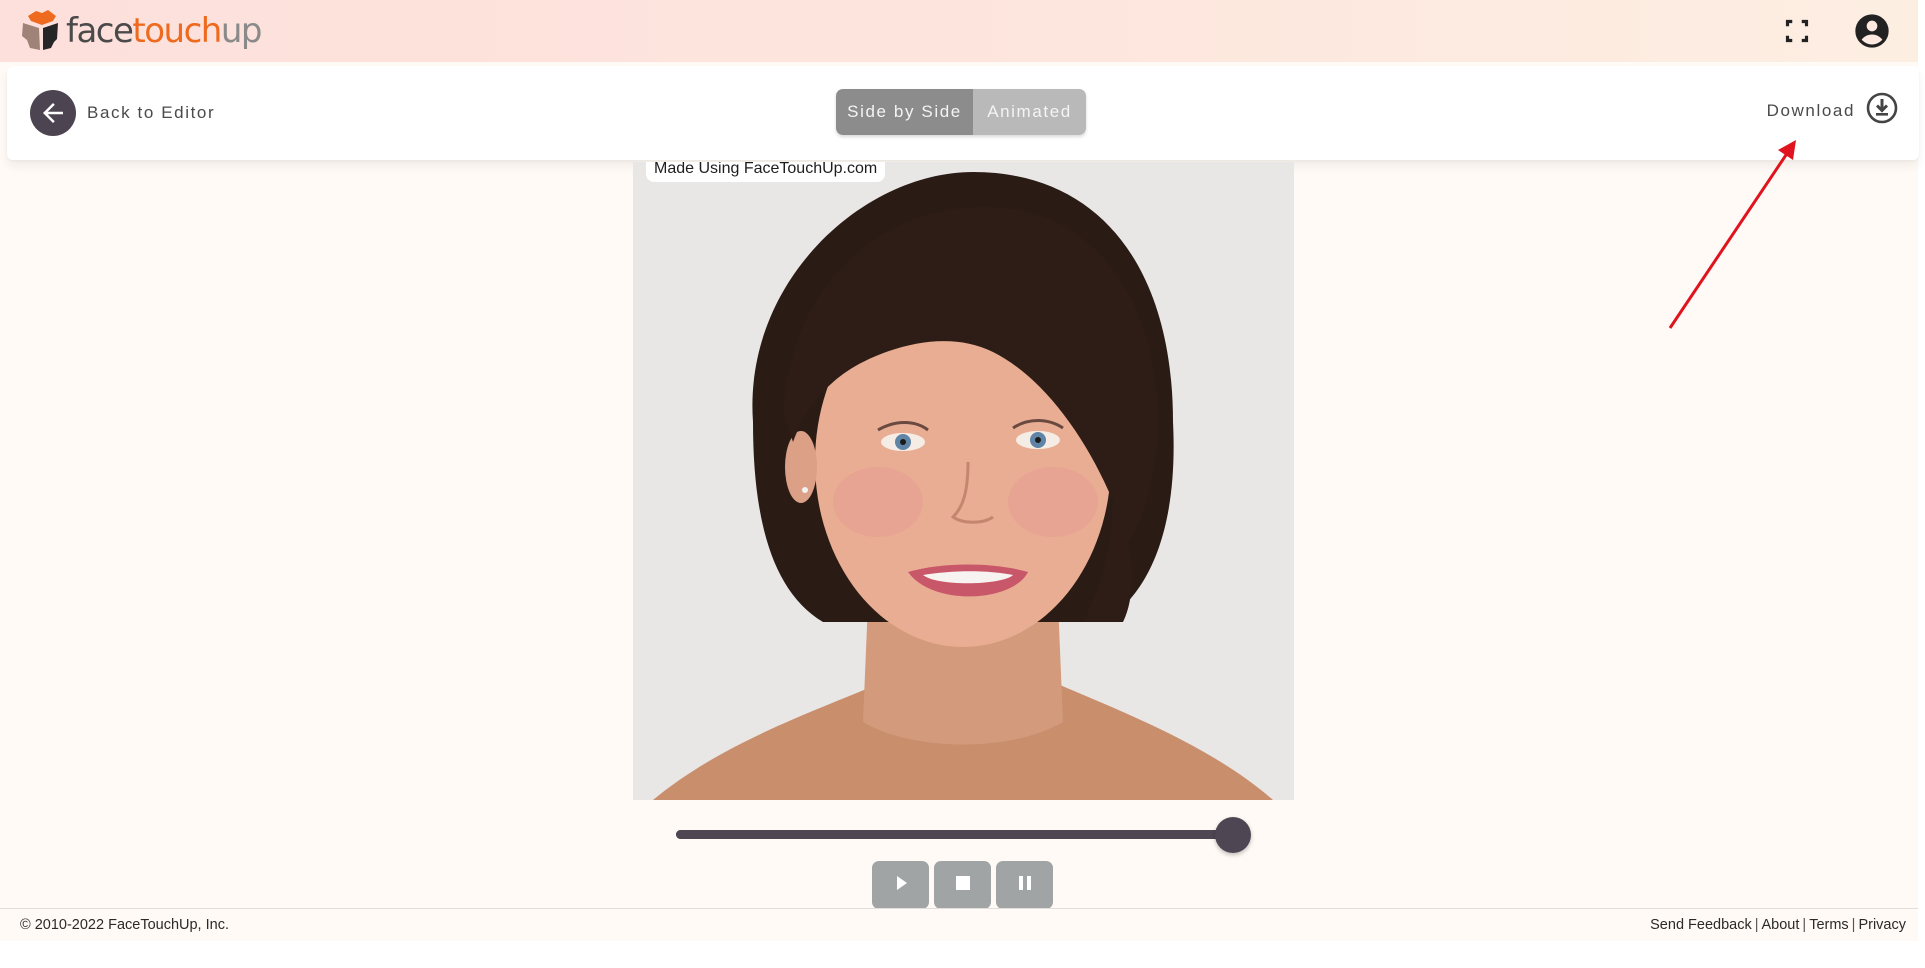  I want to click on pause-button, so click(1024, 885).